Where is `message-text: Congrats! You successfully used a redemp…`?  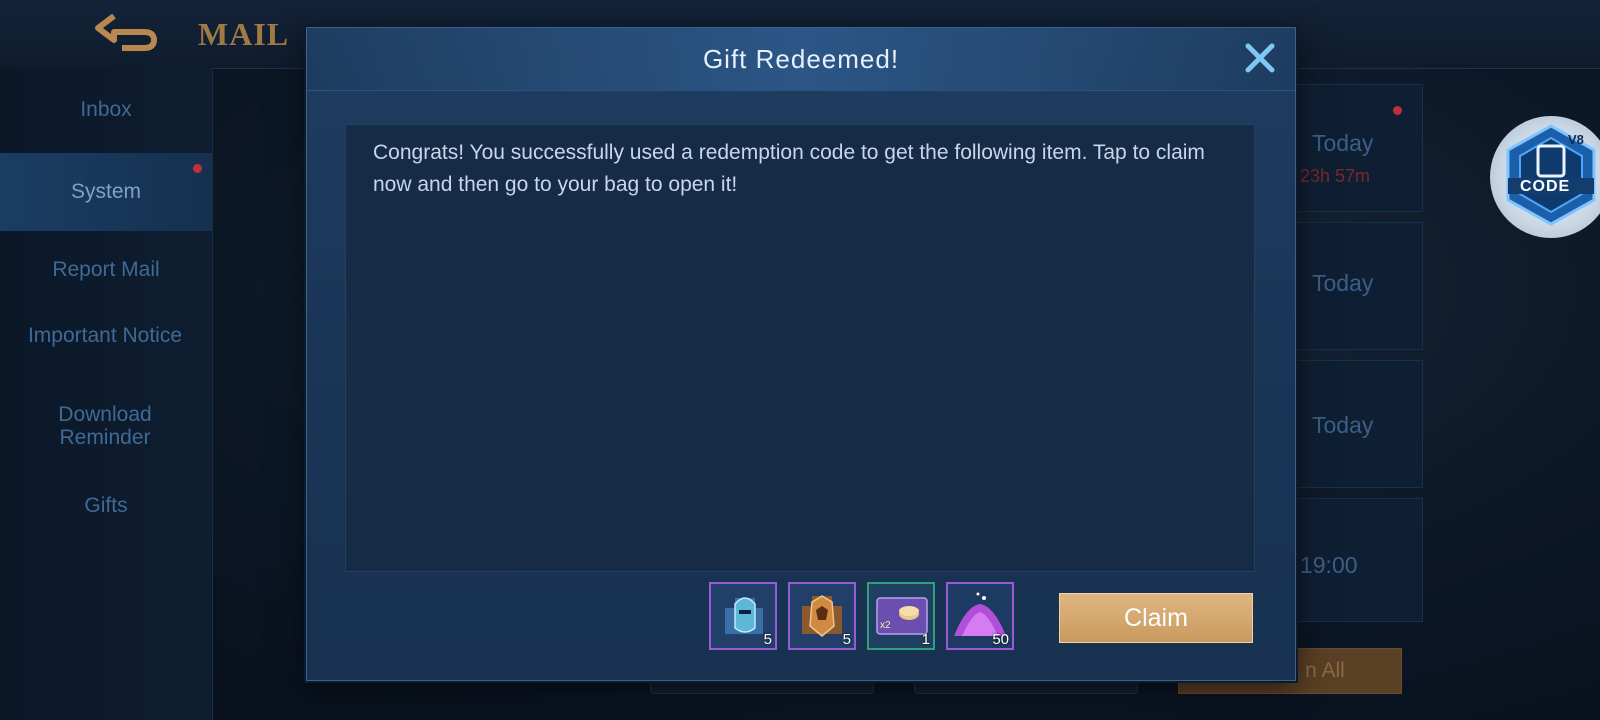 message-text: Congrats! You successfully used a redemp… is located at coordinates (789, 168).